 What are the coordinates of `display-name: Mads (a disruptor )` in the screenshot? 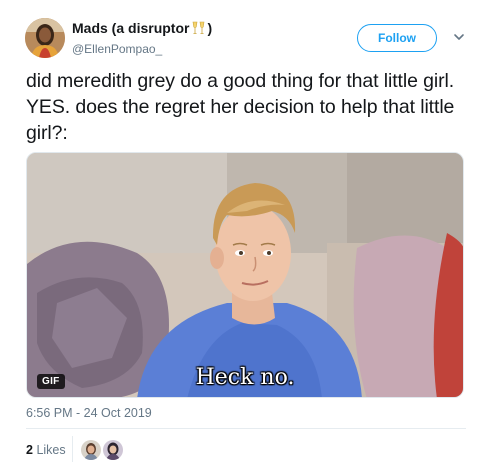 It's located at (142, 29).